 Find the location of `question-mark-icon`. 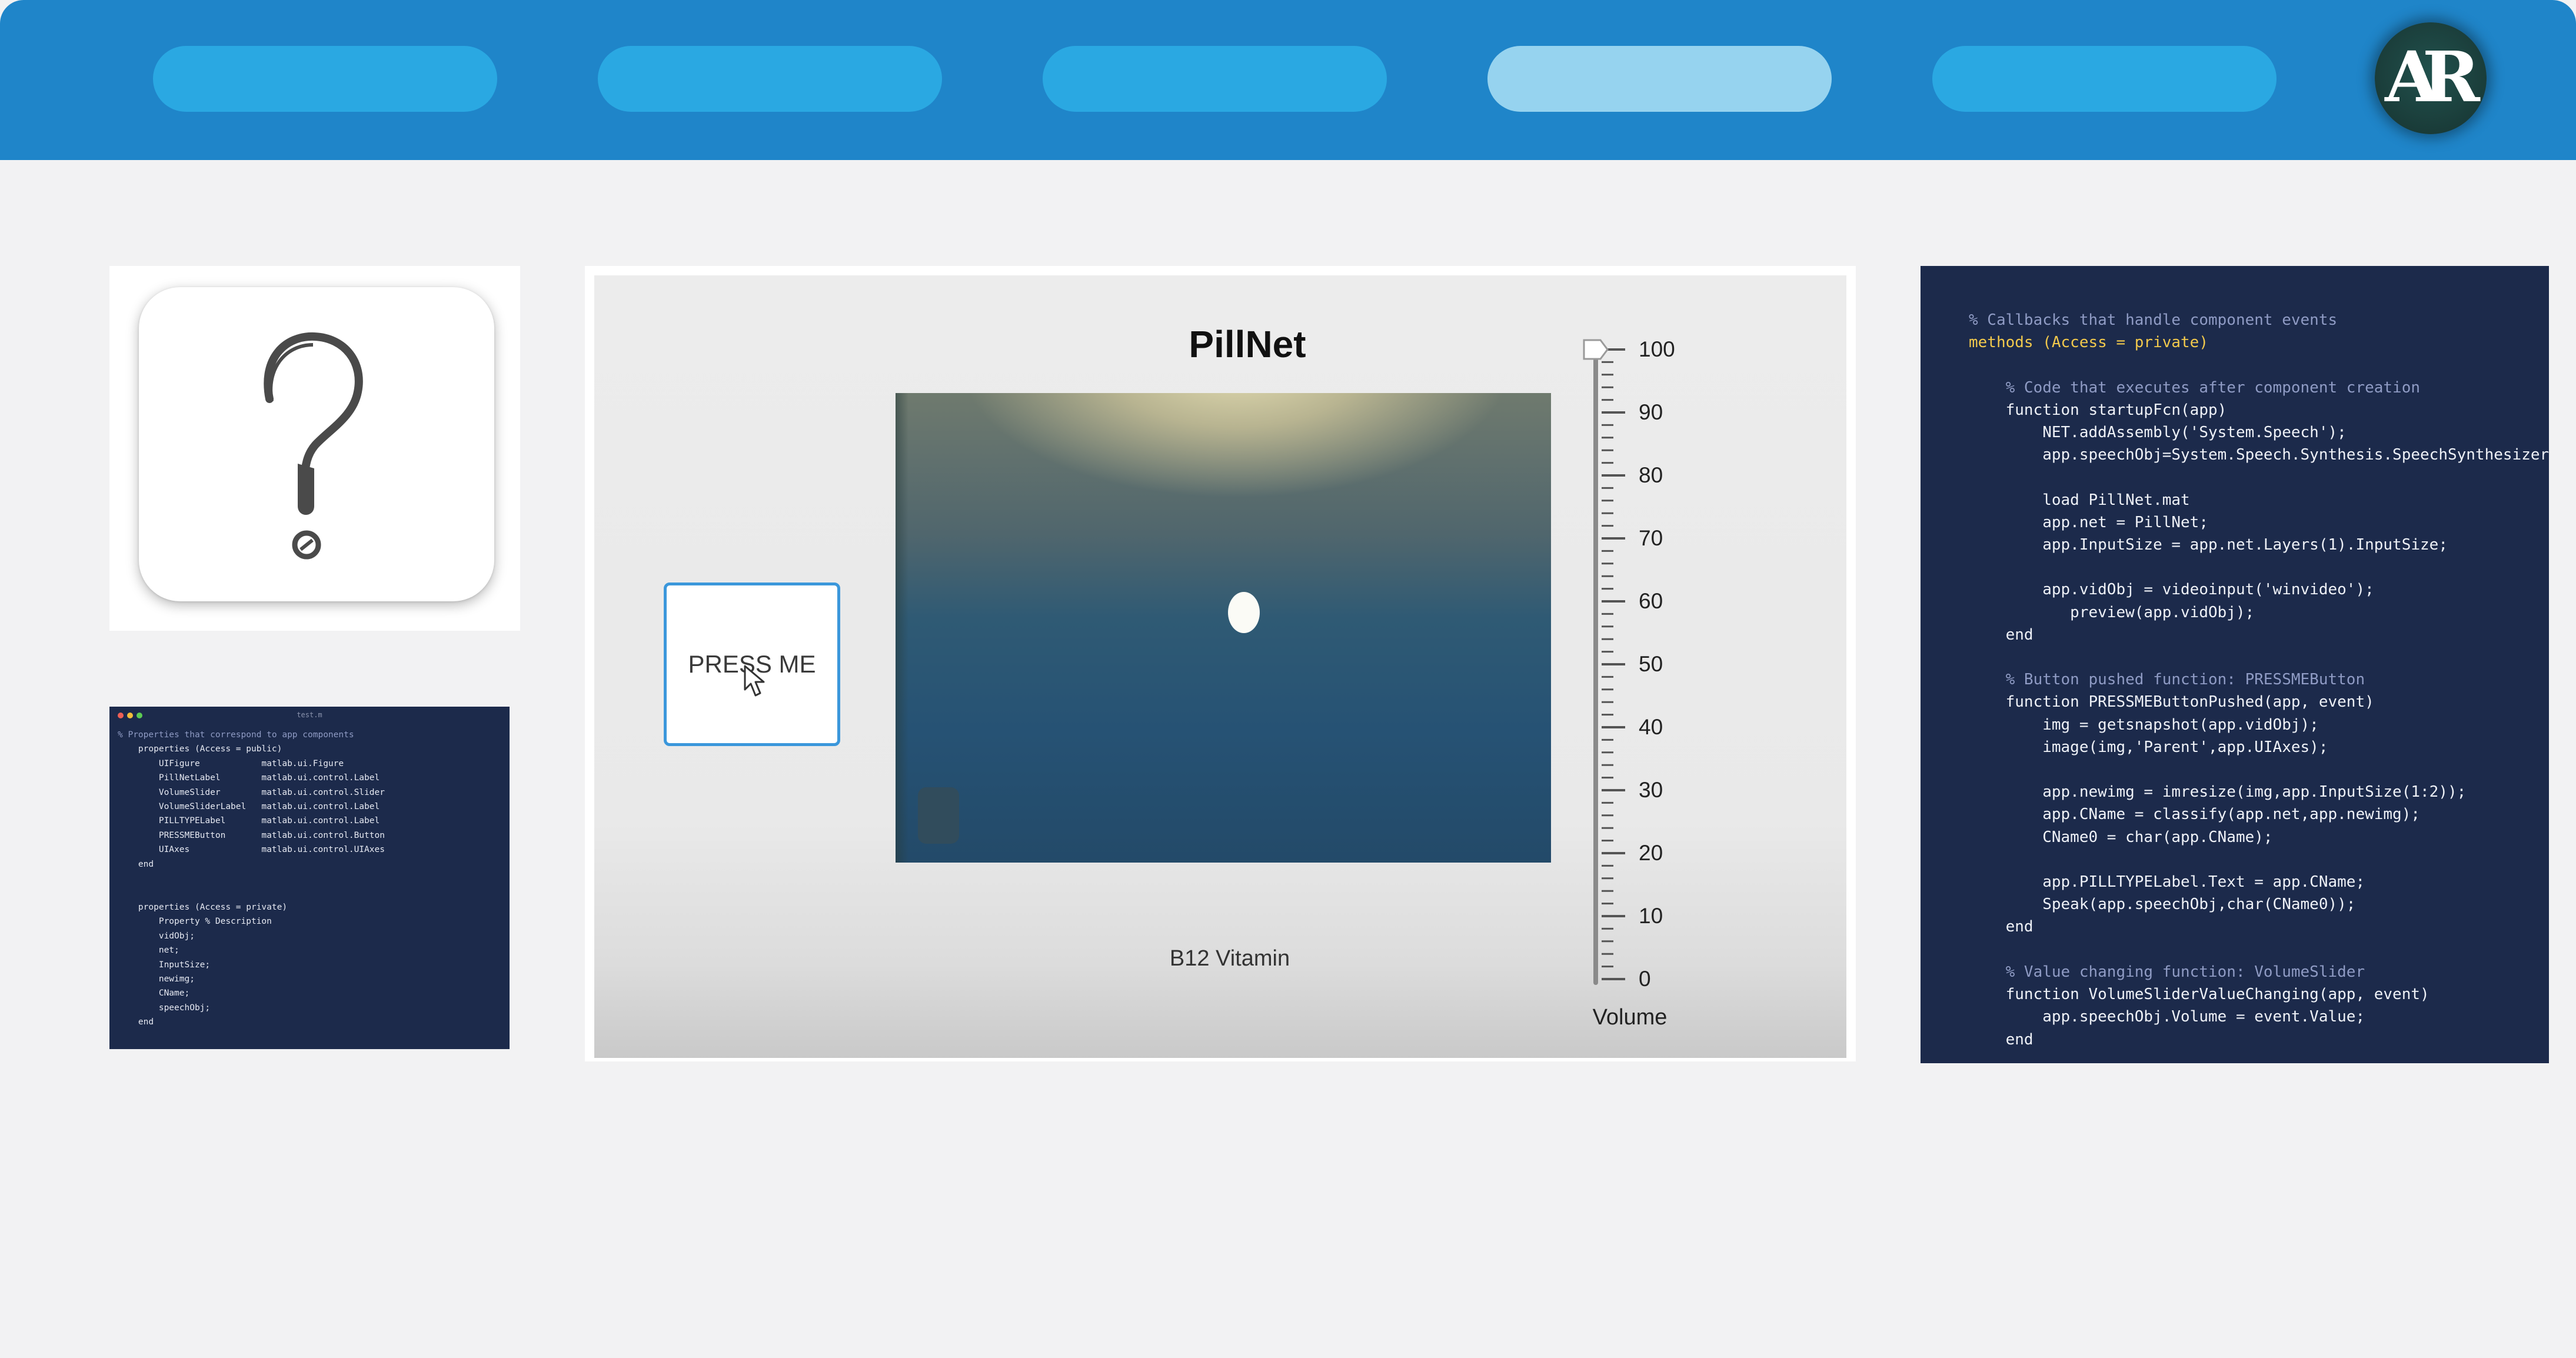

question-mark-icon is located at coordinates (313, 446).